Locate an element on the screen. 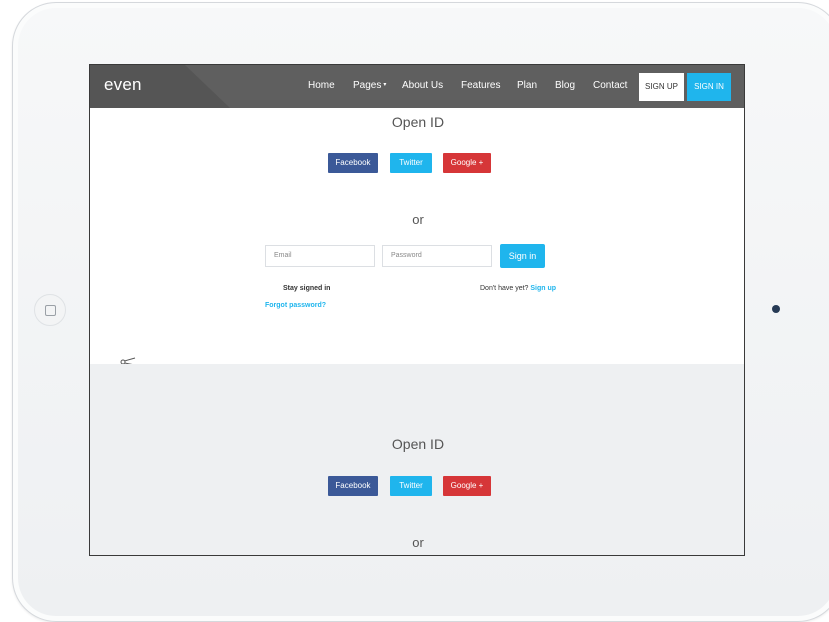 The width and height of the screenshot is (829, 622). google-plus-button-2: Google + is located at coordinates (467, 486).